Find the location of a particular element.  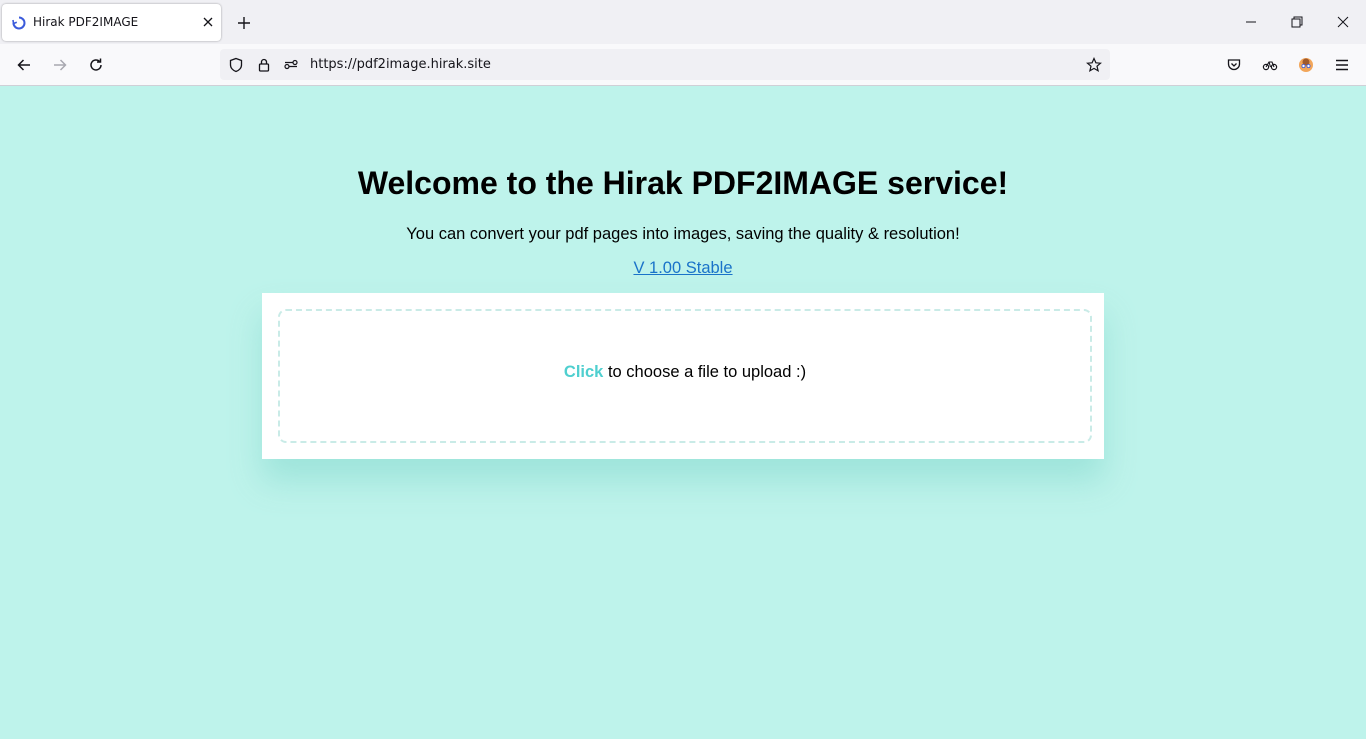

lock-icon is located at coordinates (264, 65).